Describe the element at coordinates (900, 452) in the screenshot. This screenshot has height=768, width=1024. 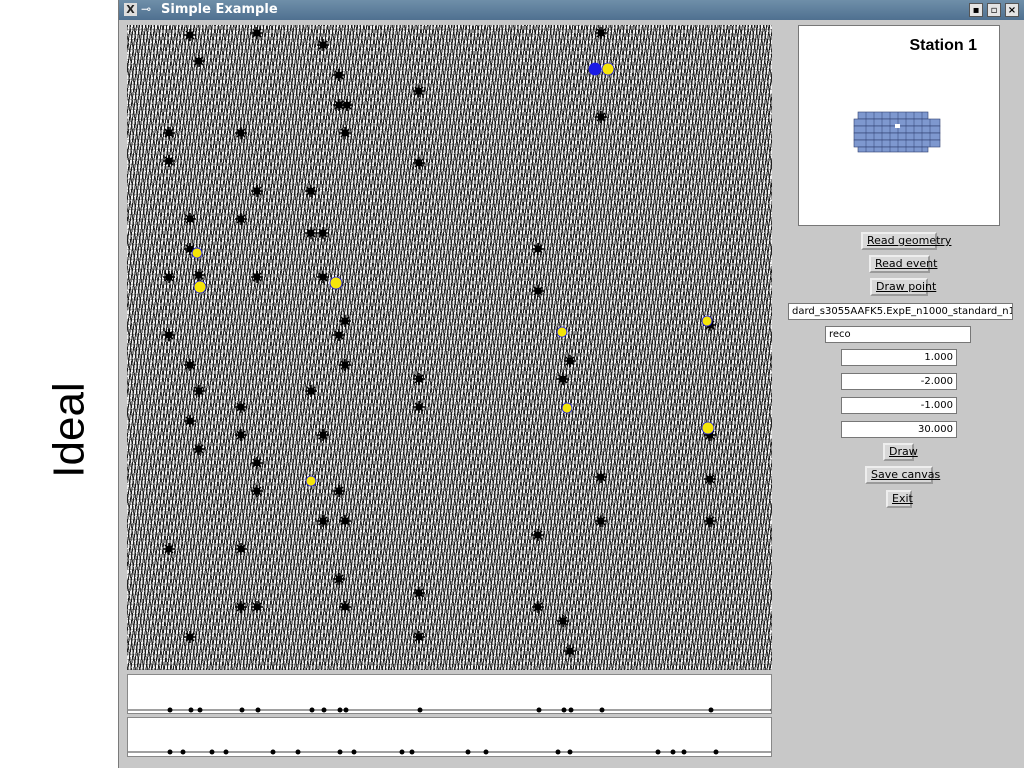
I see `draw-button: Draw` at that location.